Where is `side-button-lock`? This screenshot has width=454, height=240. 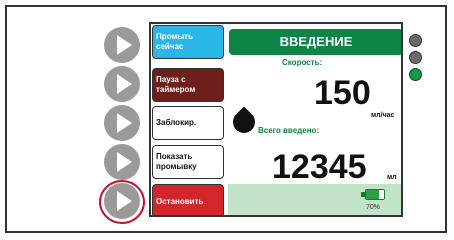 side-button-lock is located at coordinates (122, 123).